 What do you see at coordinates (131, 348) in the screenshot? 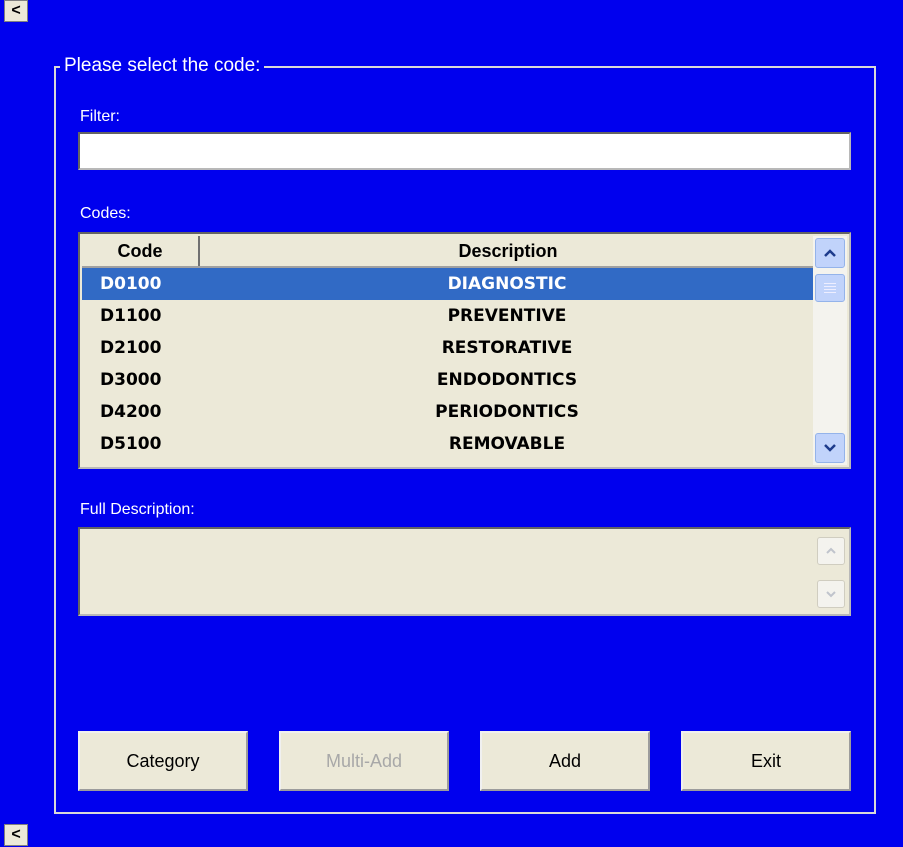
I see `row-code: D2100` at bounding box center [131, 348].